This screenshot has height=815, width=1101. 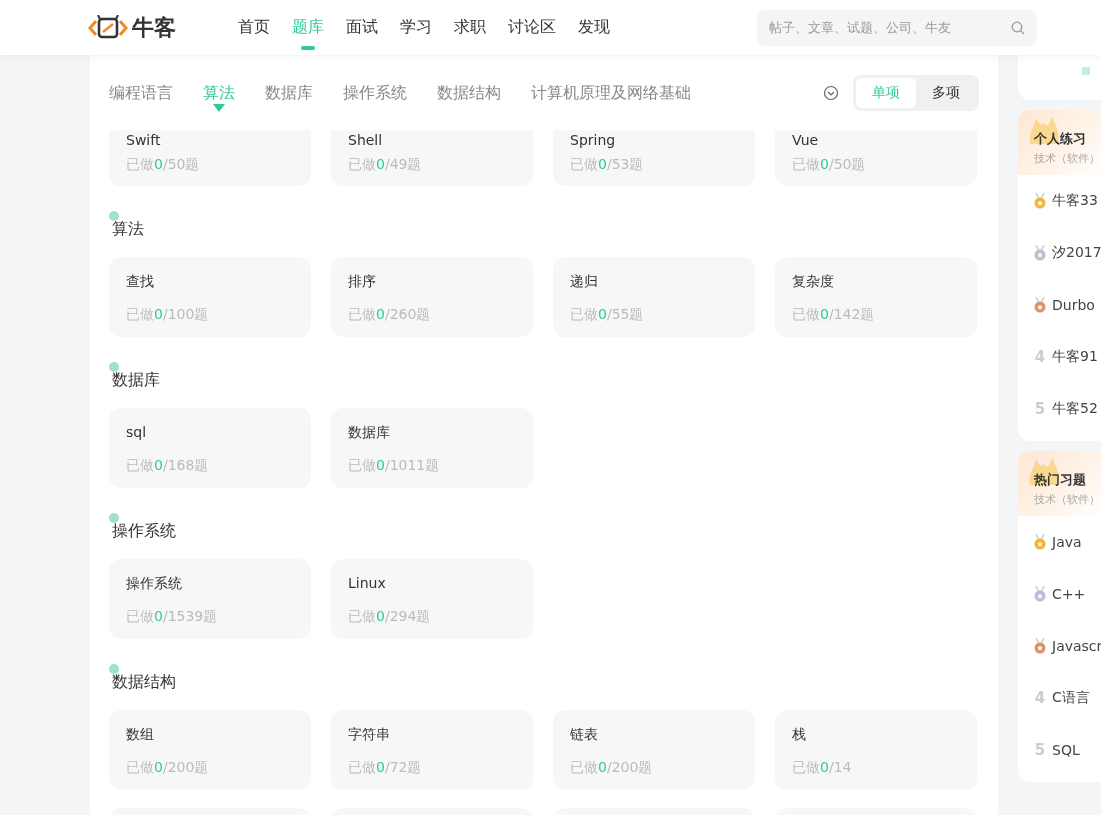 I want to click on topic-name: 排序, so click(x=362, y=281).